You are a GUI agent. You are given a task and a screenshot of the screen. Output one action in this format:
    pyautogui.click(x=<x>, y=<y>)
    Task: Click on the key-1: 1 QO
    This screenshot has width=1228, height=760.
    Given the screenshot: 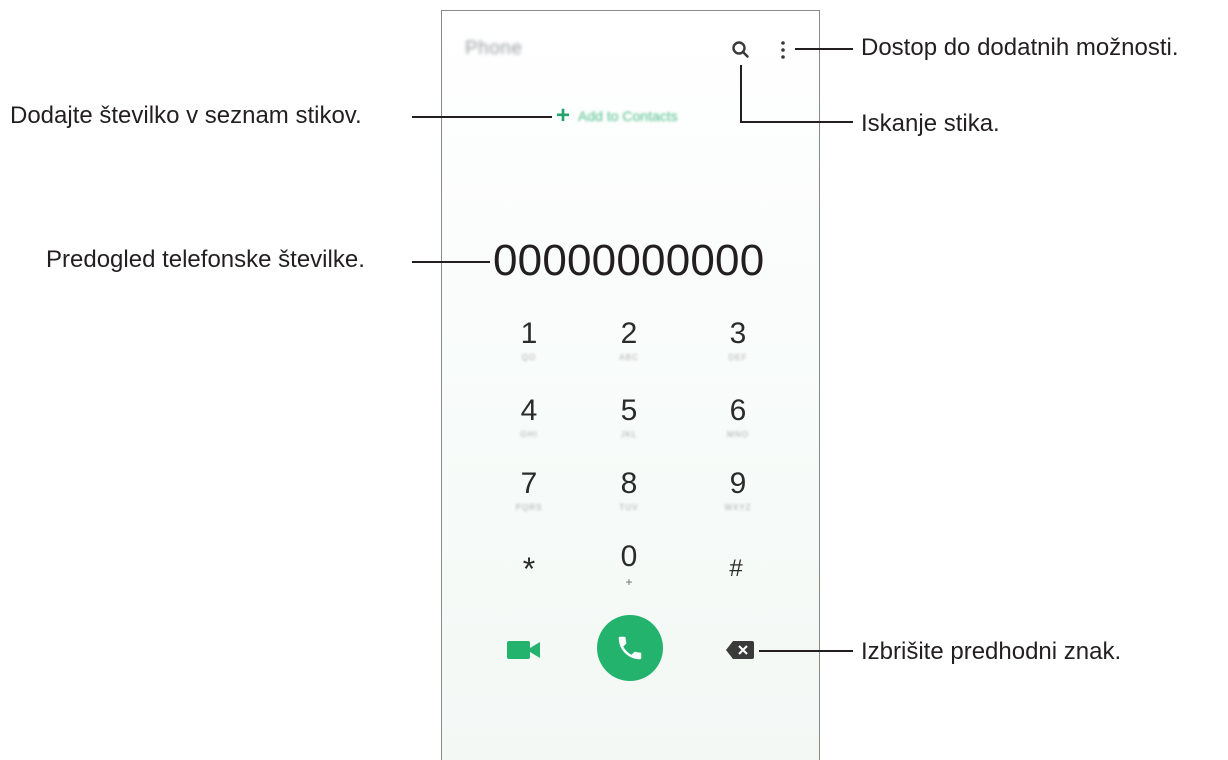 What is the action you would take?
    pyautogui.click(x=529, y=340)
    